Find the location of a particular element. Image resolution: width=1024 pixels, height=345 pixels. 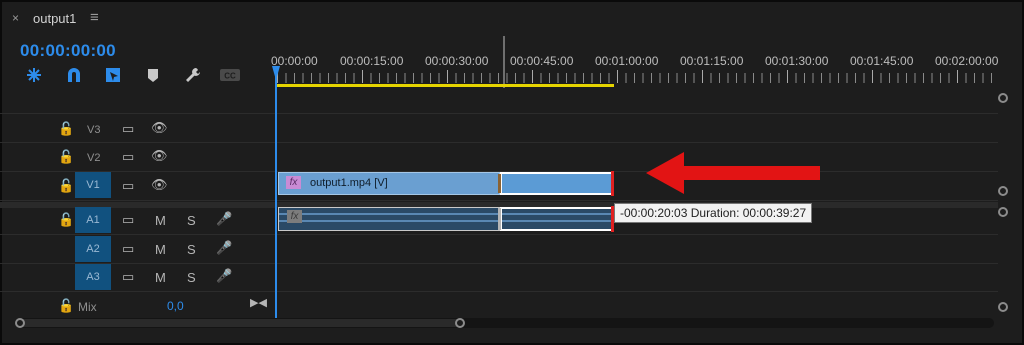

source-patch-a2: A2 is located at coordinates (93, 249).